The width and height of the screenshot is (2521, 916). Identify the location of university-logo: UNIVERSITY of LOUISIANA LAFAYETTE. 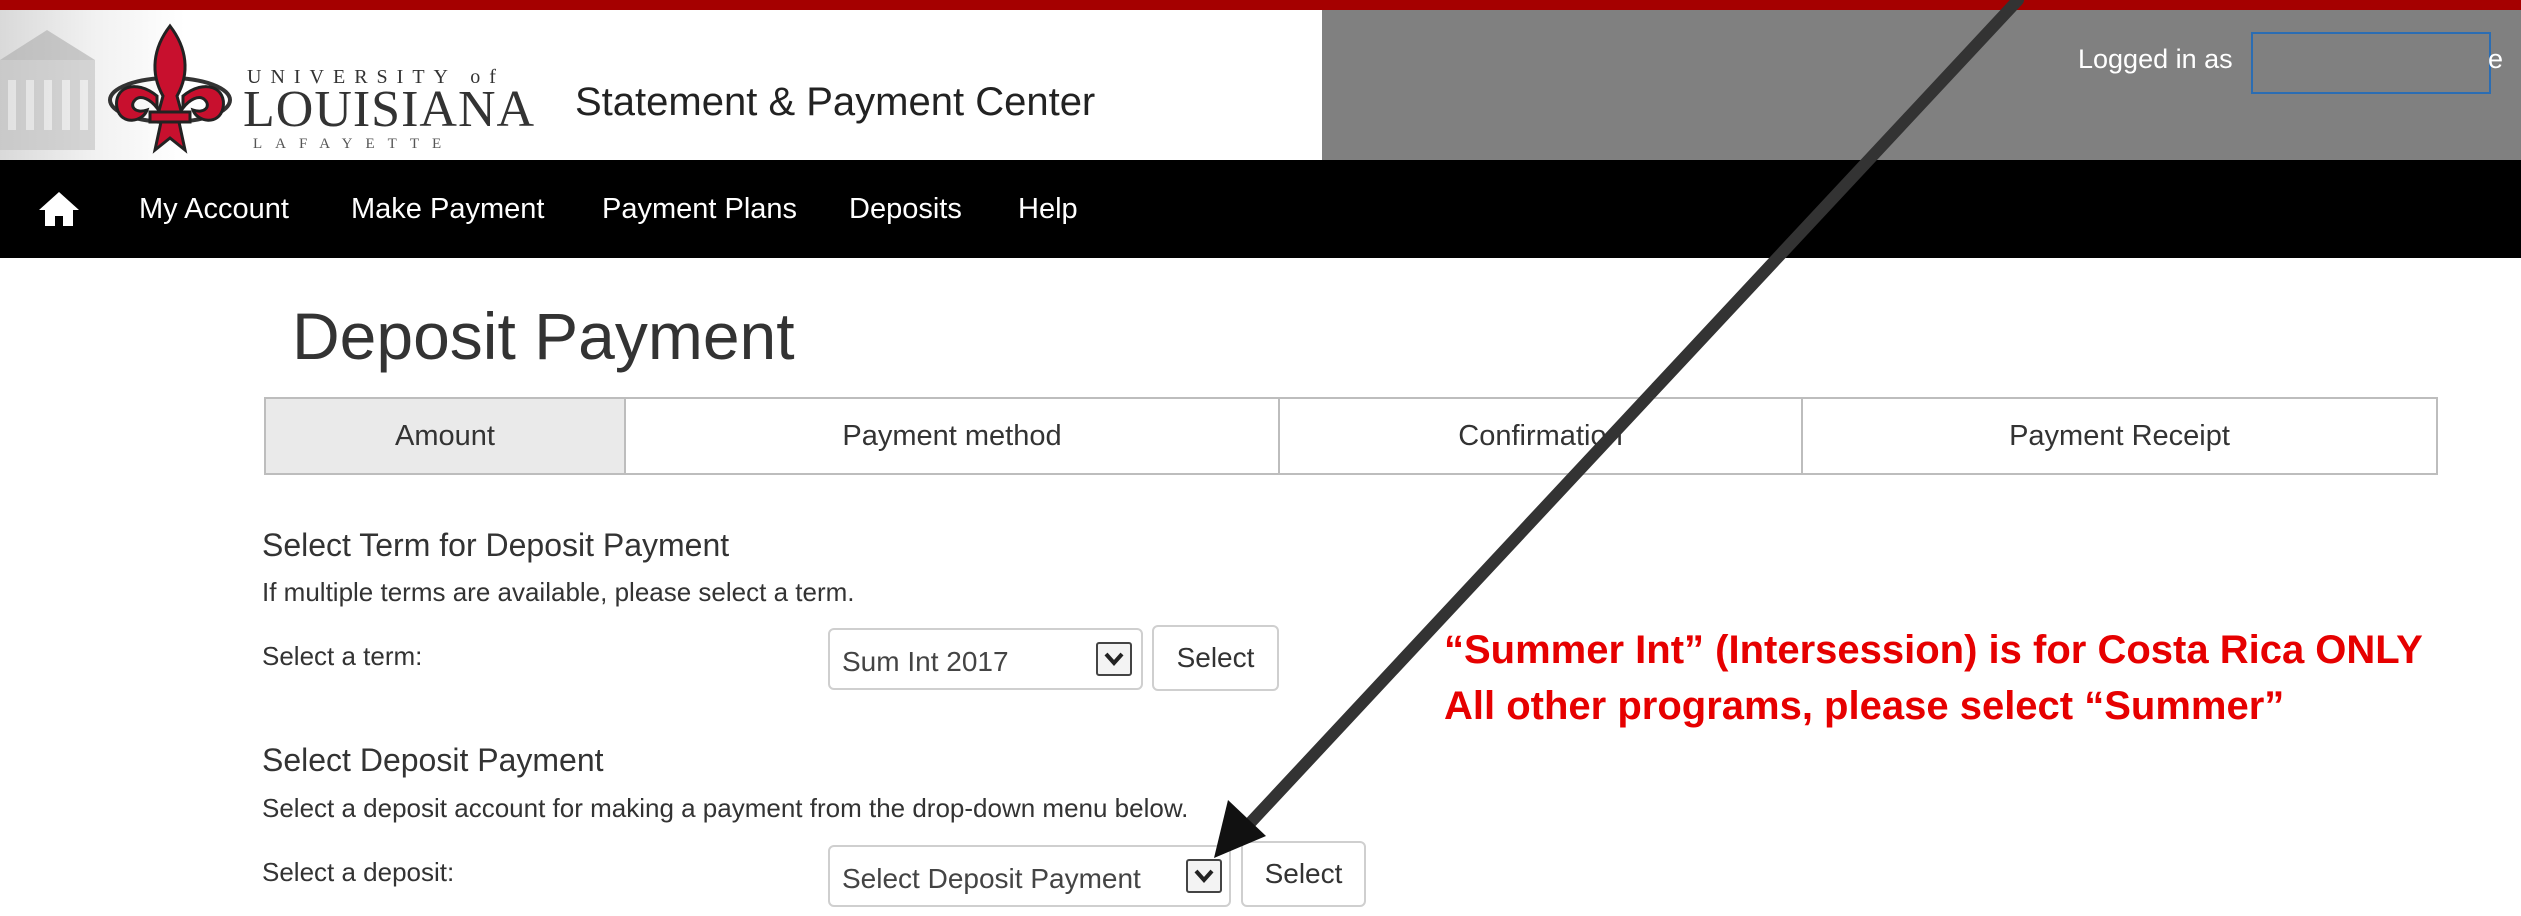
(314, 88).